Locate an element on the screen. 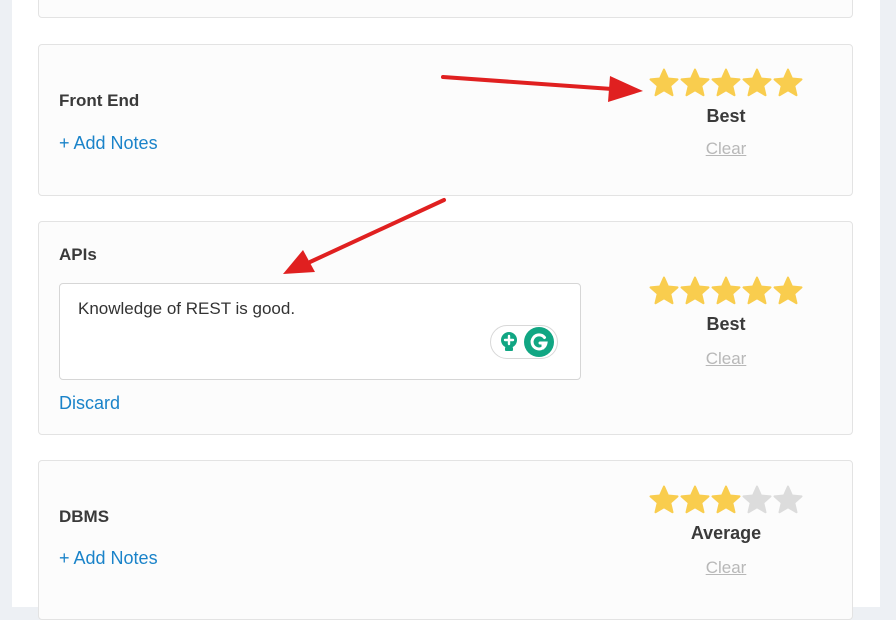 Image resolution: width=896 pixels, height=620 pixels. skill-name: Front End is located at coordinates (99, 100).